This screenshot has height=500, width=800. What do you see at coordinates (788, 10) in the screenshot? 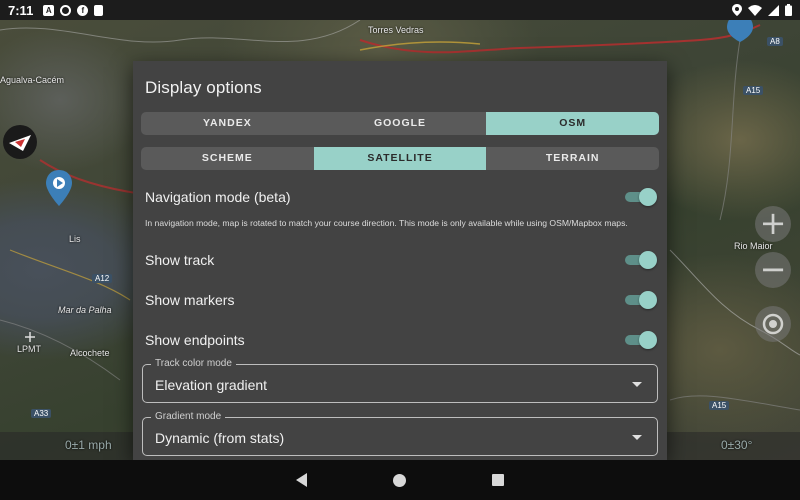
I see `battery-icon` at bounding box center [788, 10].